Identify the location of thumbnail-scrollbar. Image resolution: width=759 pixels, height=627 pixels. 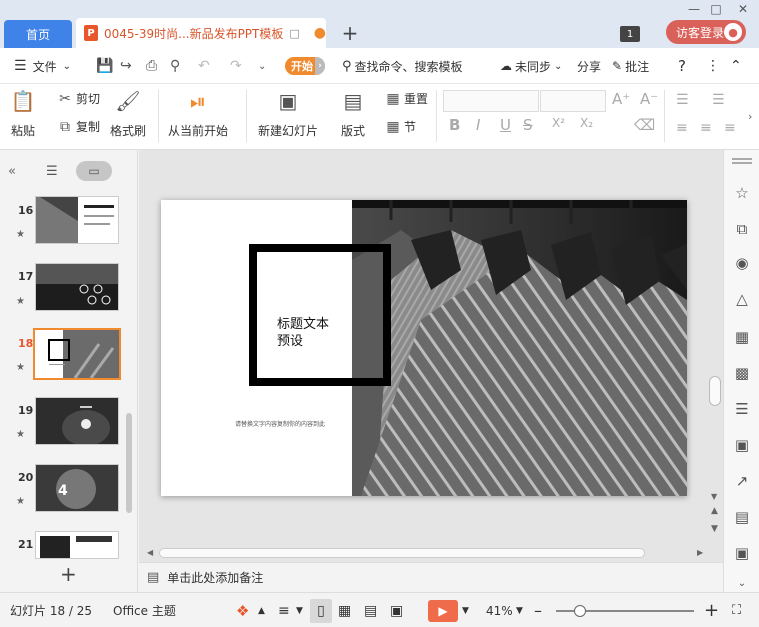
(129, 463).